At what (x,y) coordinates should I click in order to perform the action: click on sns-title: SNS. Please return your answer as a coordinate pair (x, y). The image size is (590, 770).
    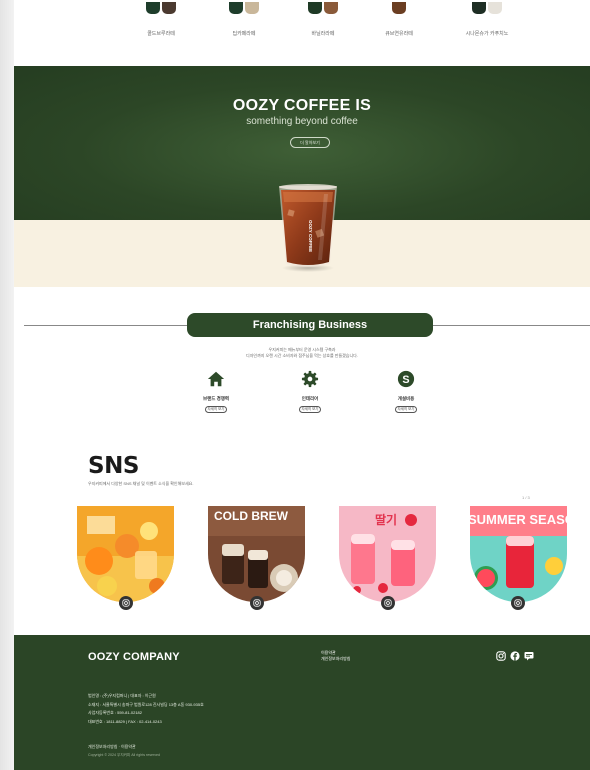
    Looking at the image, I should click on (113, 466).